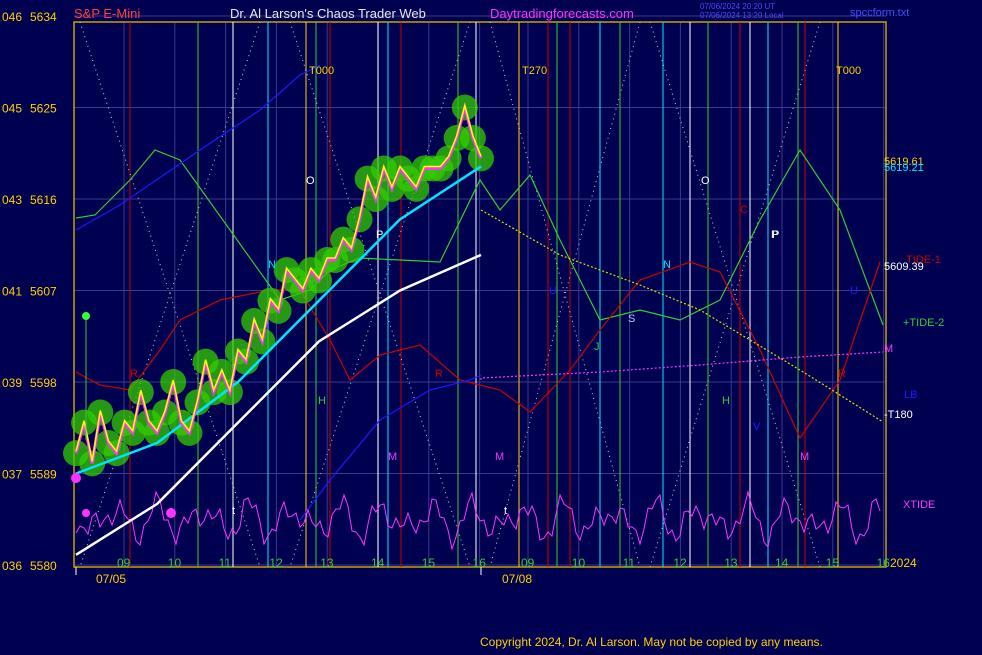 Image resolution: width=982 pixels, height=655 pixels. What do you see at coordinates (726, 401) in the screenshot?
I see `chart-letter-12: H` at bounding box center [726, 401].